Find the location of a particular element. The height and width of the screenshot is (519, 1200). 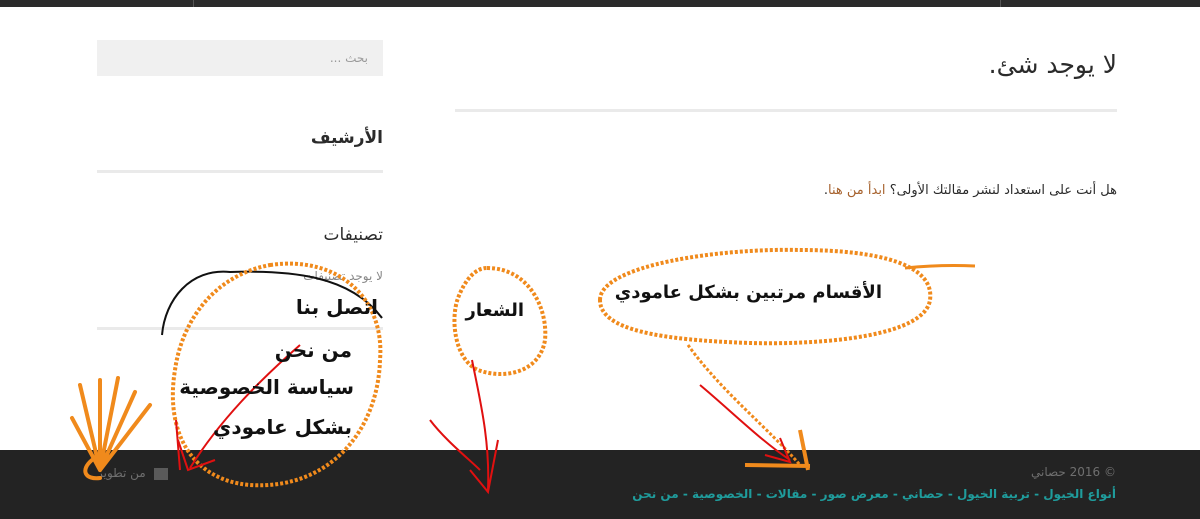

credit-text: من تطوير is located at coordinates (121, 473).